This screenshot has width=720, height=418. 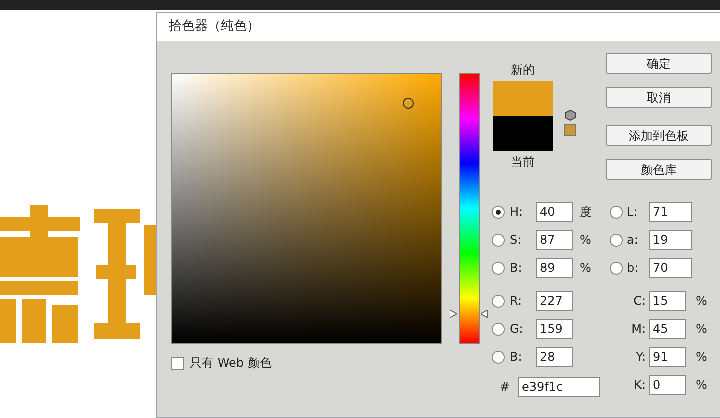 What do you see at coordinates (570, 115) in the screenshot?
I see `cube-icon` at bounding box center [570, 115].